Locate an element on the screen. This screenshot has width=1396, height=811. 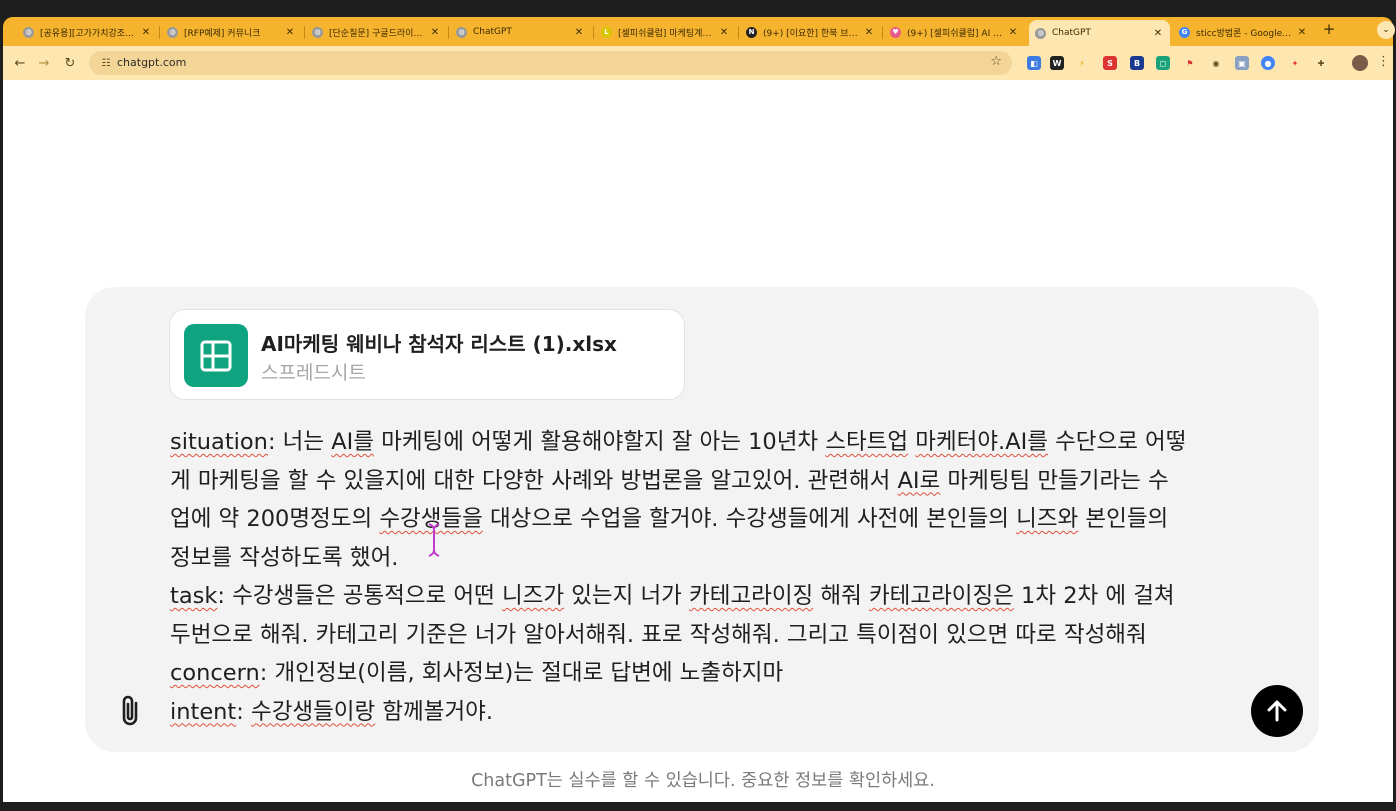
tab-title: [공유용][고가가치강조] 미 is located at coordinates (88, 33).